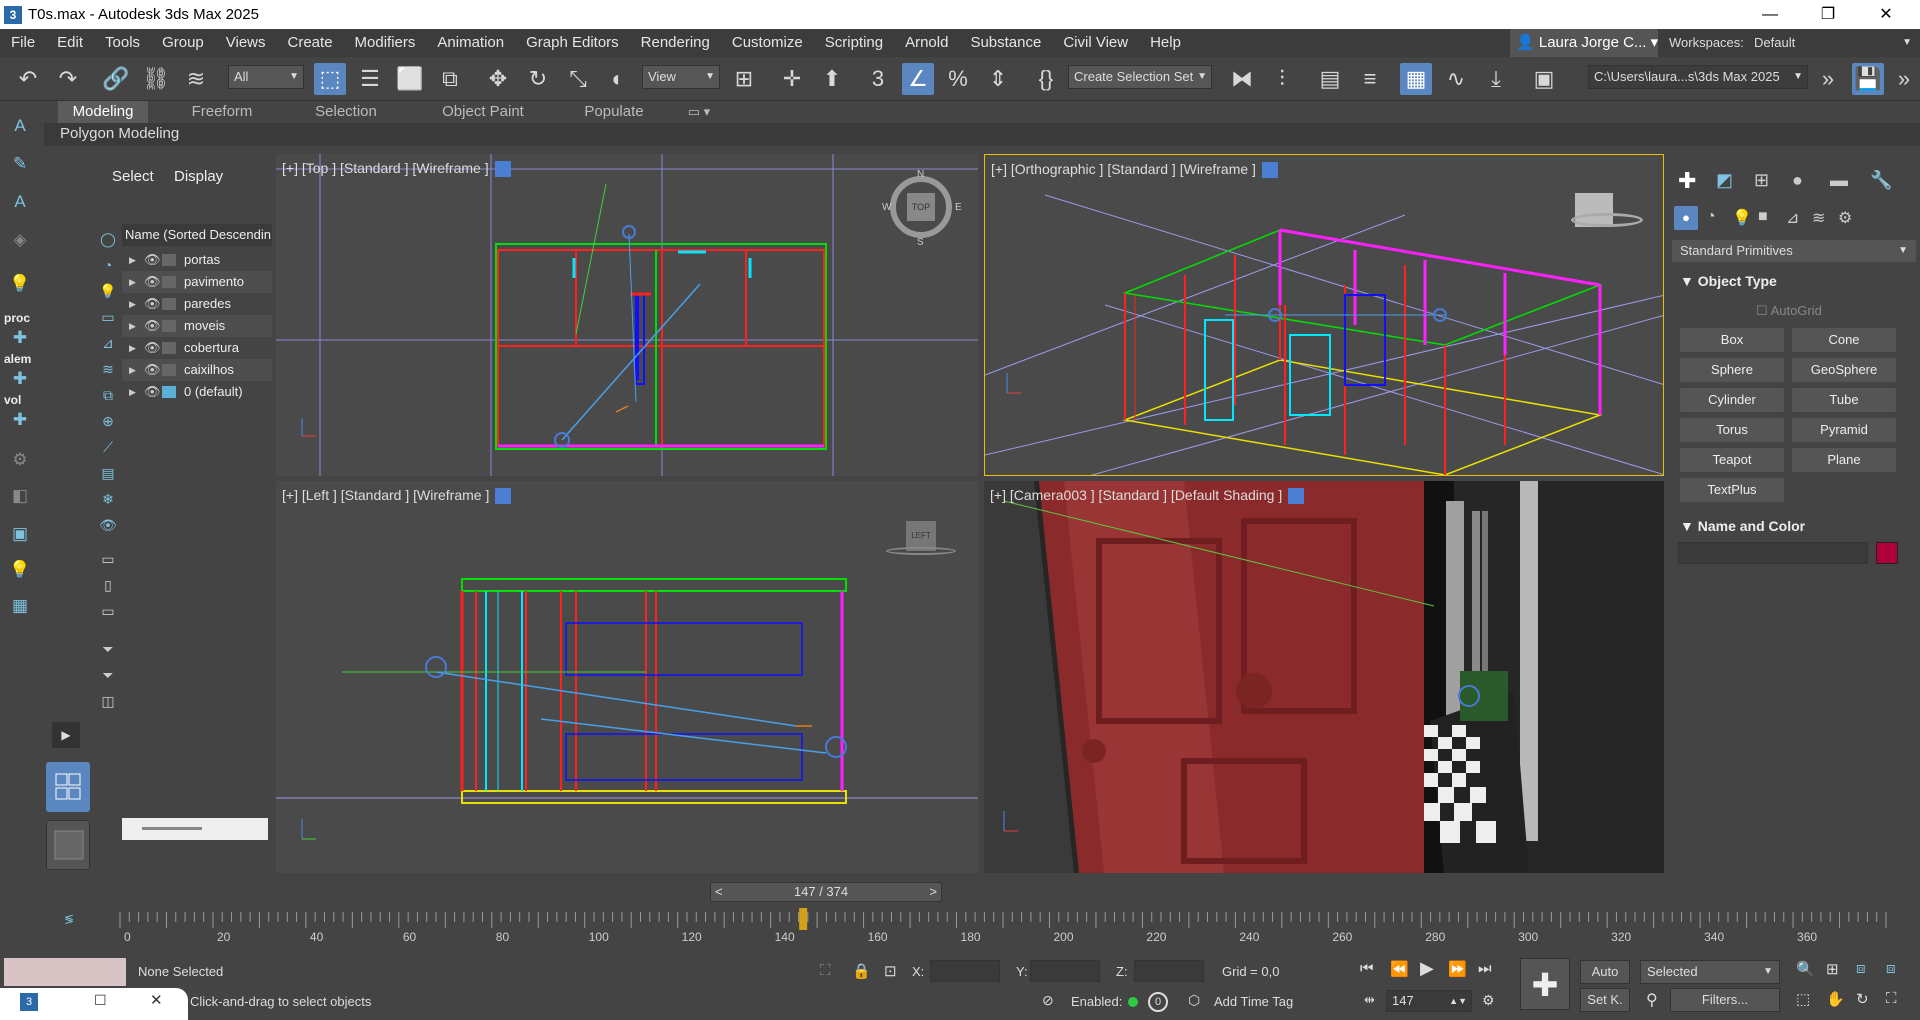 Image resolution: width=1920 pixels, height=1020 pixels. What do you see at coordinates (1046, 79) in the screenshot?
I see `edit-named-selection-icon: {}` at bounding box center [1046, 79].